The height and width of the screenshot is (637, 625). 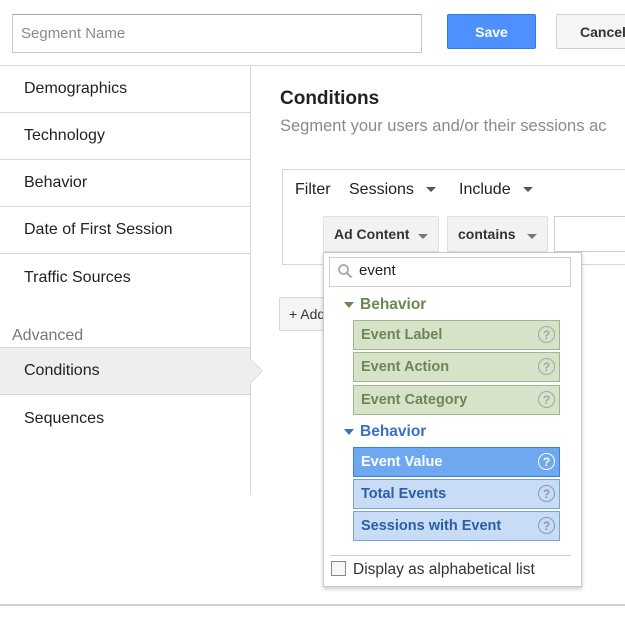 What do you see at coordinates (77, 277) in the screenshot?
I see `sidebar-item-label: Traffic Sources` at bounding box center [77, 277].